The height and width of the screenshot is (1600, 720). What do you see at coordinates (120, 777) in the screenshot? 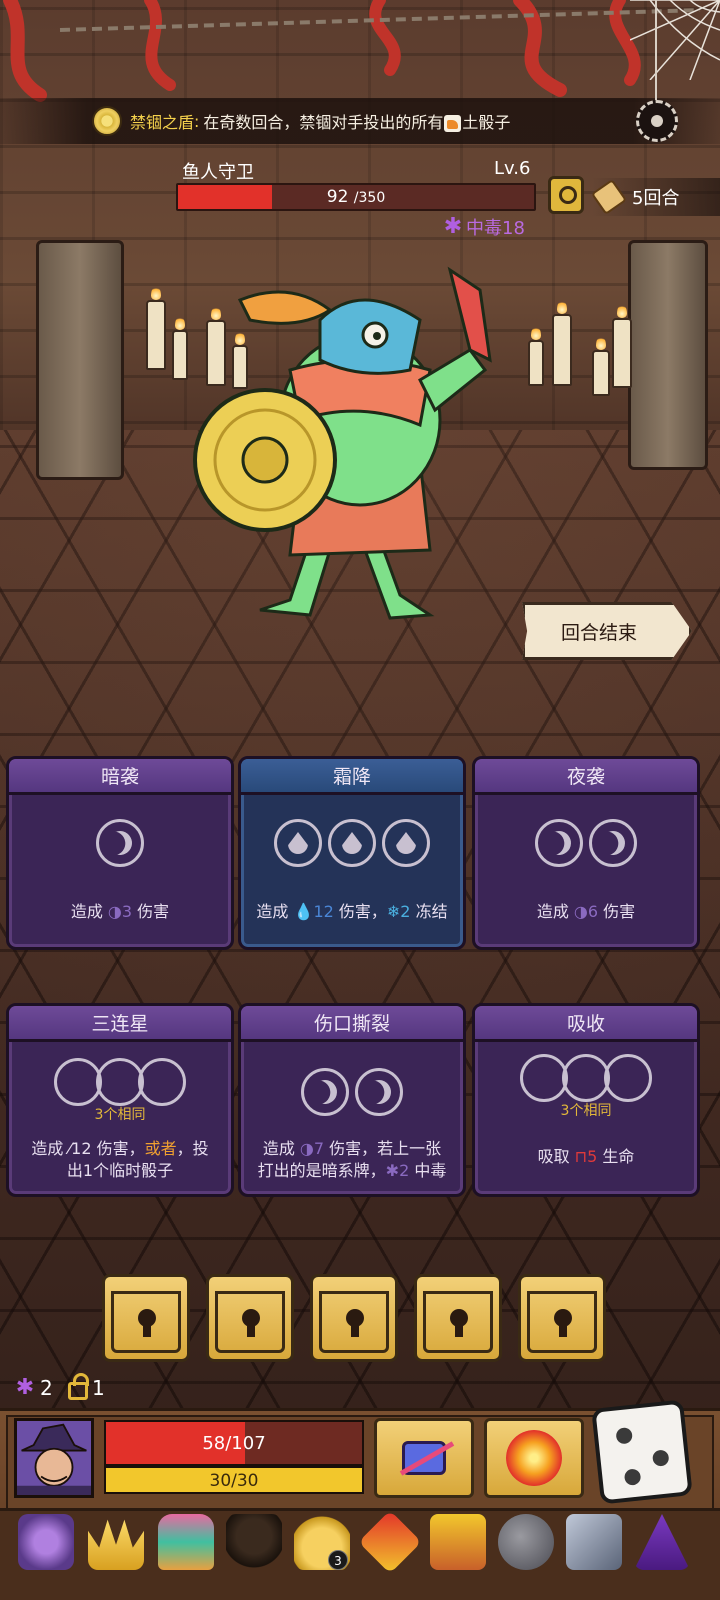
I see `card-title: 暗袭` at bounding box center [120, 777].